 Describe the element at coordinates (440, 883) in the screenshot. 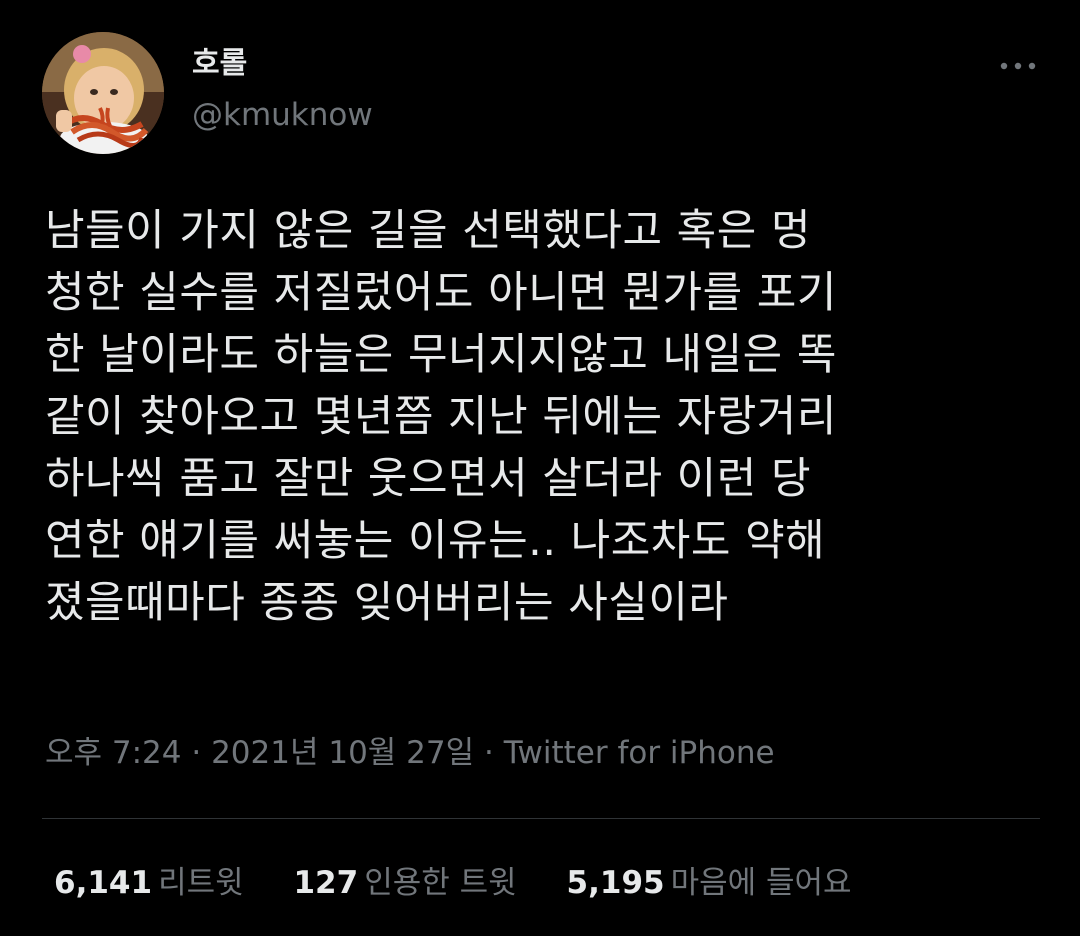

I see `quote-tweets-label: 인용한 트윗` at that location.